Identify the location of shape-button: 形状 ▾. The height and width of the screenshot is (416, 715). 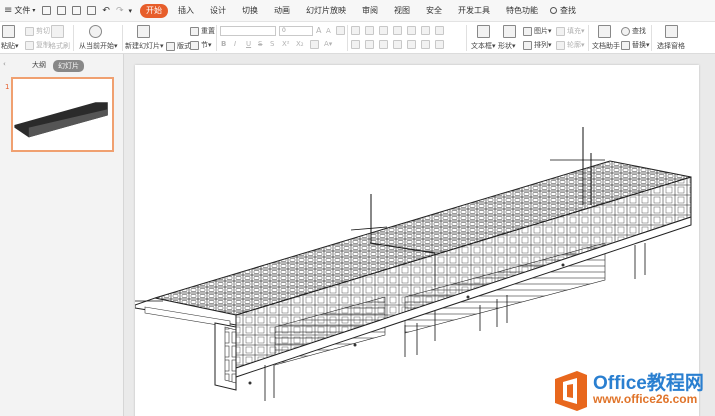
(507, 46).